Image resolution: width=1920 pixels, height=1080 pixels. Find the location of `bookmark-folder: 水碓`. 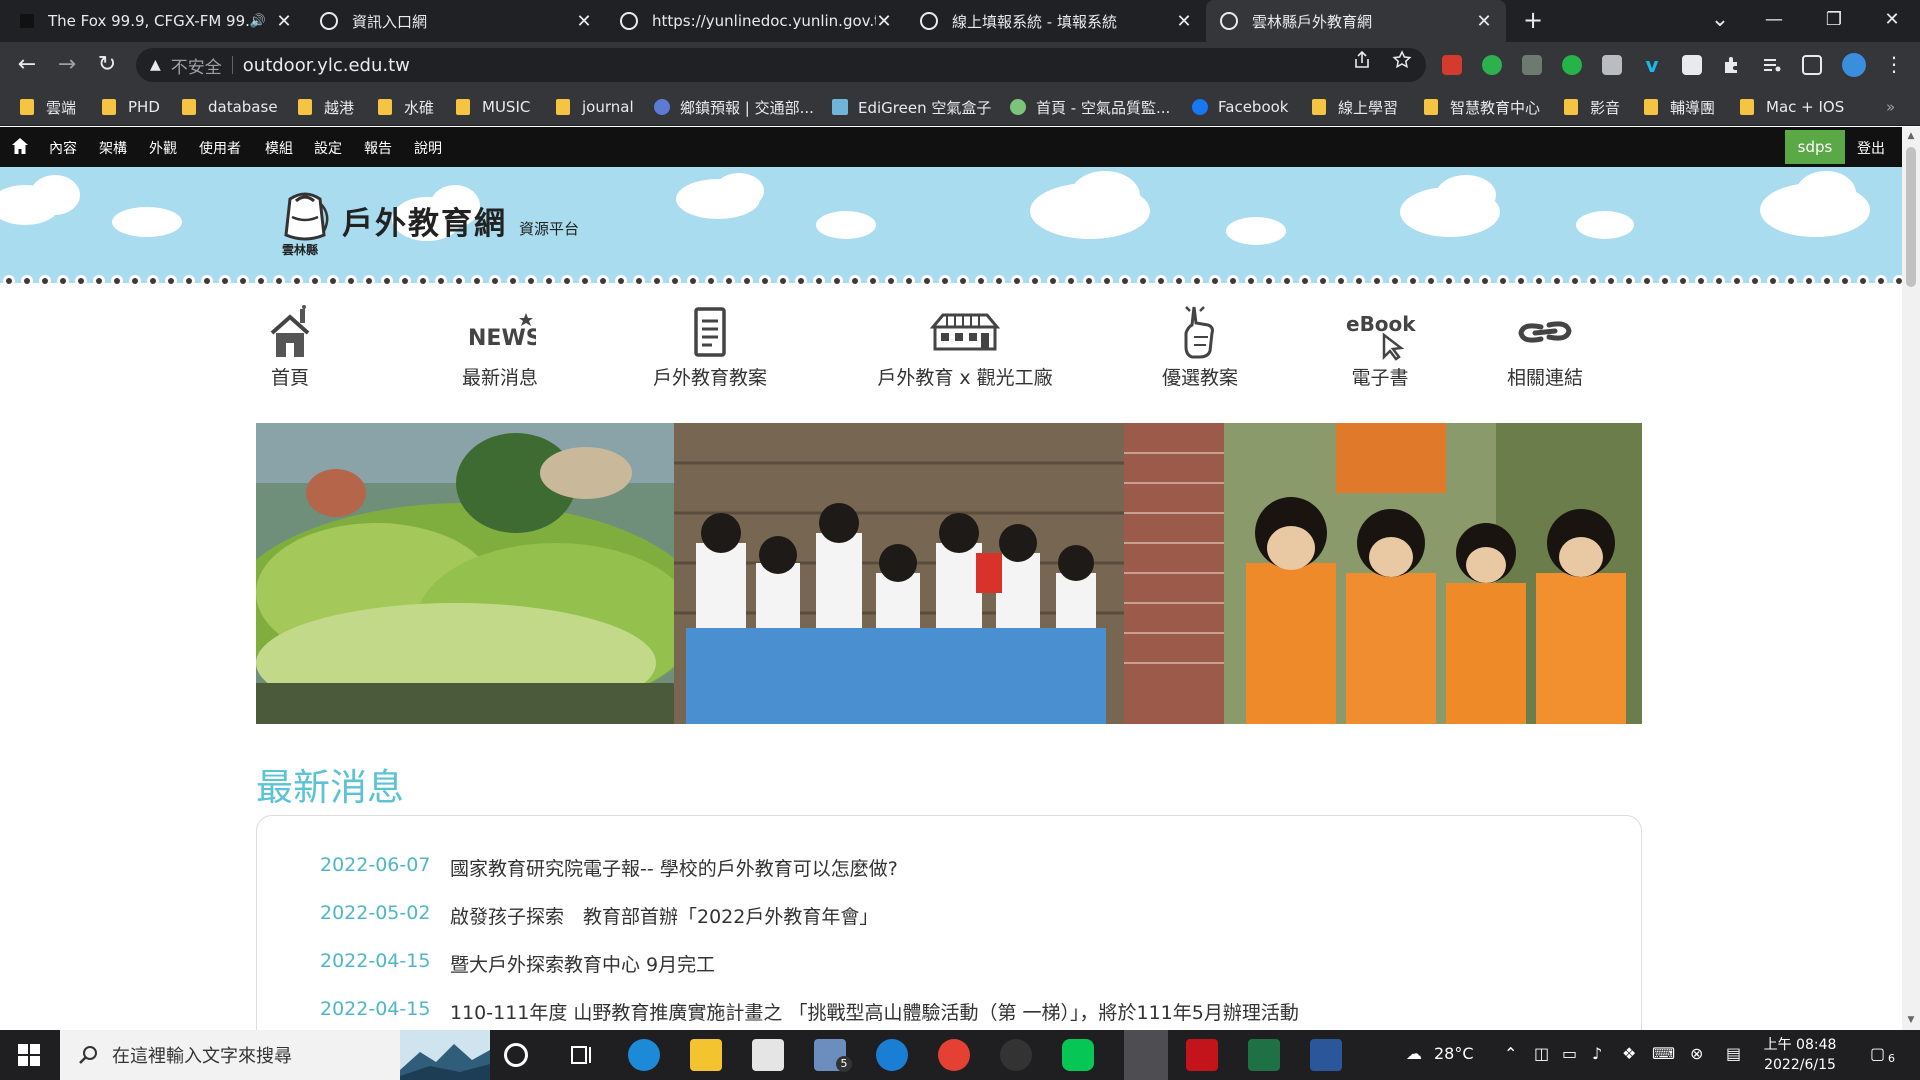

bookmark-folder: 水碓 is located at coordinates (406, 107).